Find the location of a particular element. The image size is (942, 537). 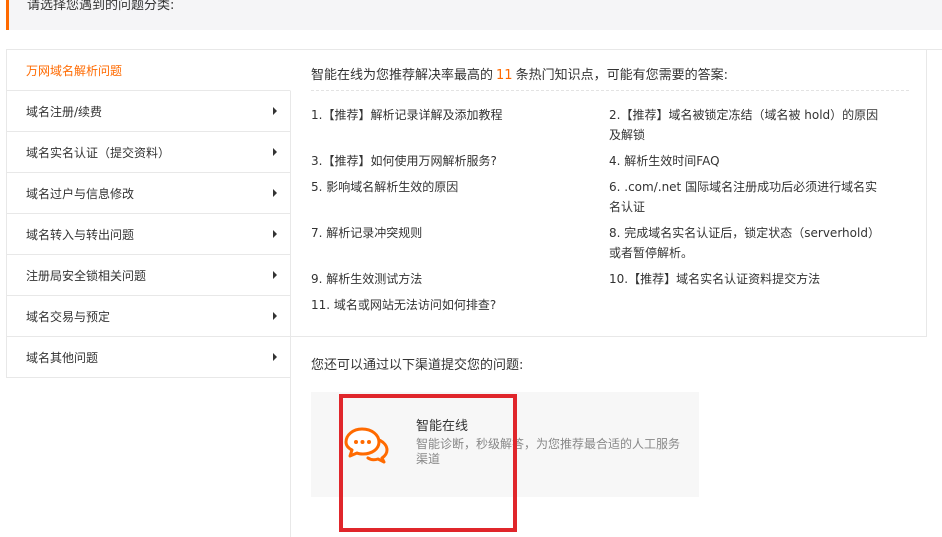

sidebar-item-transfer-ownership: 域名过户与信息修改 is located at coordinates (148, 193).